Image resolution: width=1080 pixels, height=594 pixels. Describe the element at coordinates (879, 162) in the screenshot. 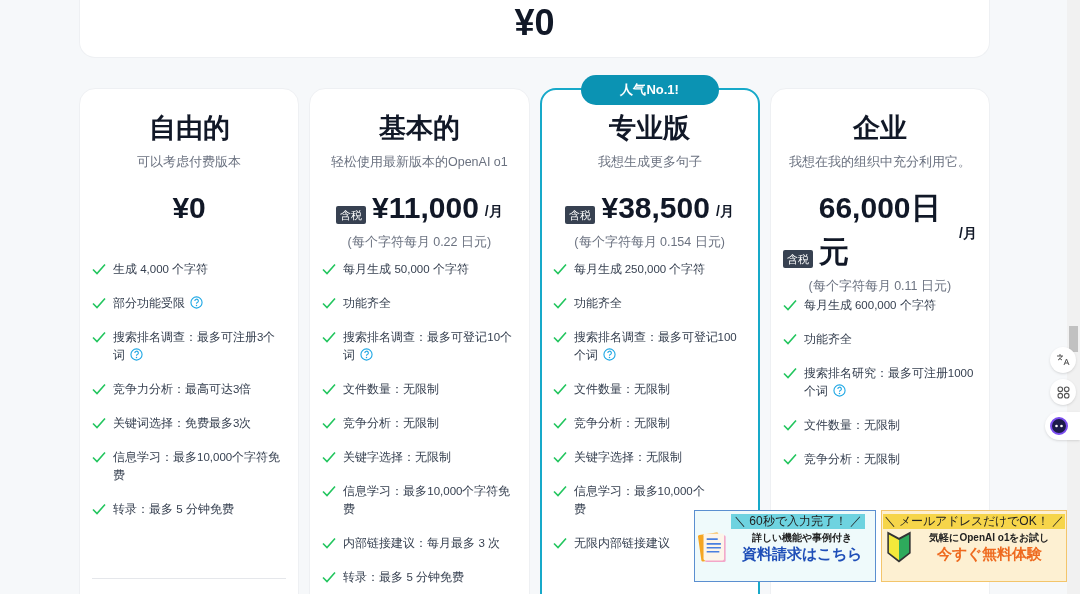

I see `plan-subtitle: 我想在我的组织中充分利用它。` at that location.